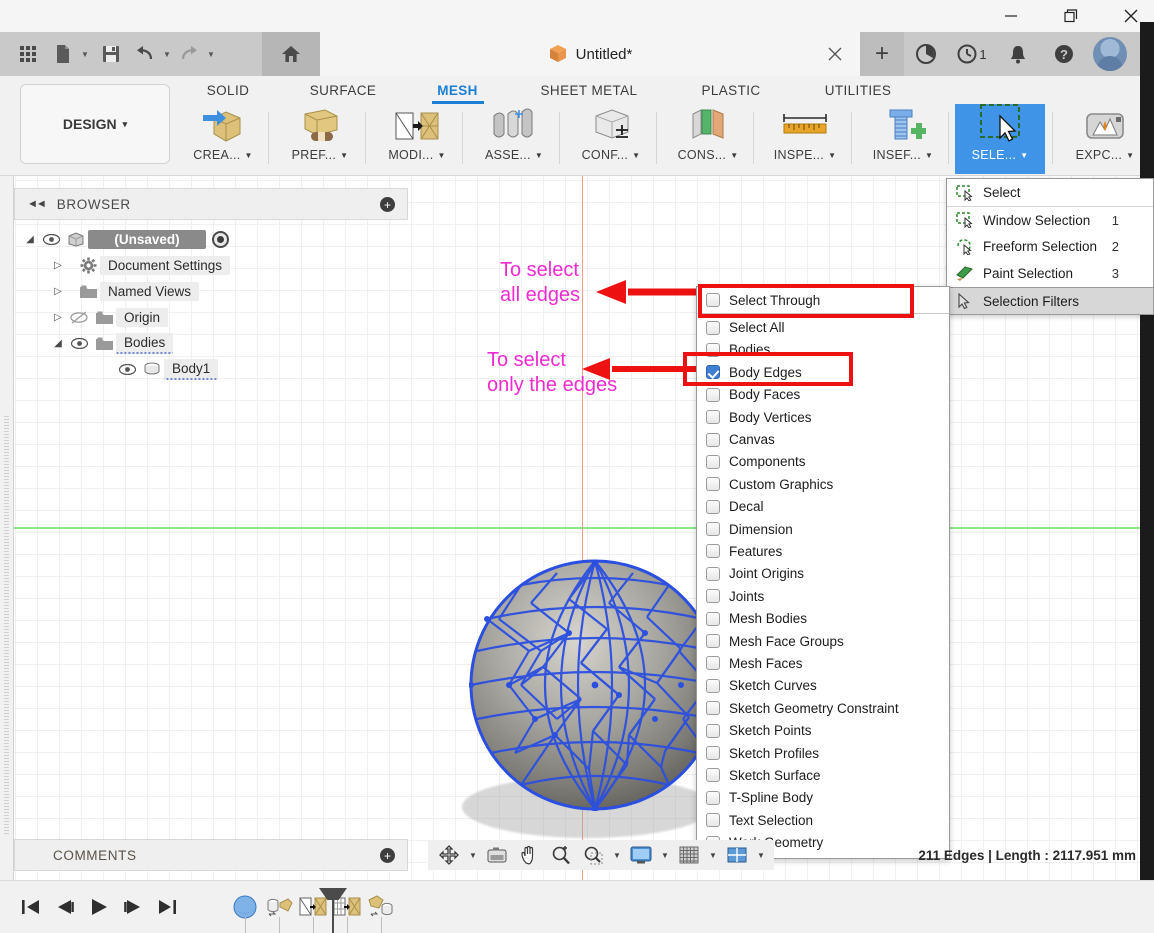 This screenshot has height=933, width=1154. Describe the element at coordinates (211, 369) in the screenshot. I see `tree-item-body1: Body1` at that location.